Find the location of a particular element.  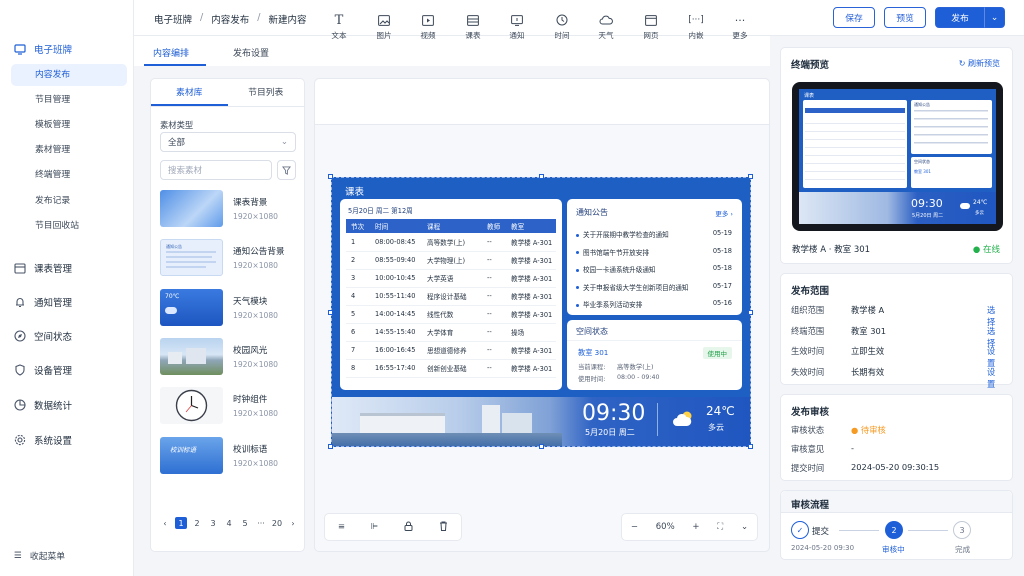

tool-more: ··· 更多 is located at coordinates (740, 26).